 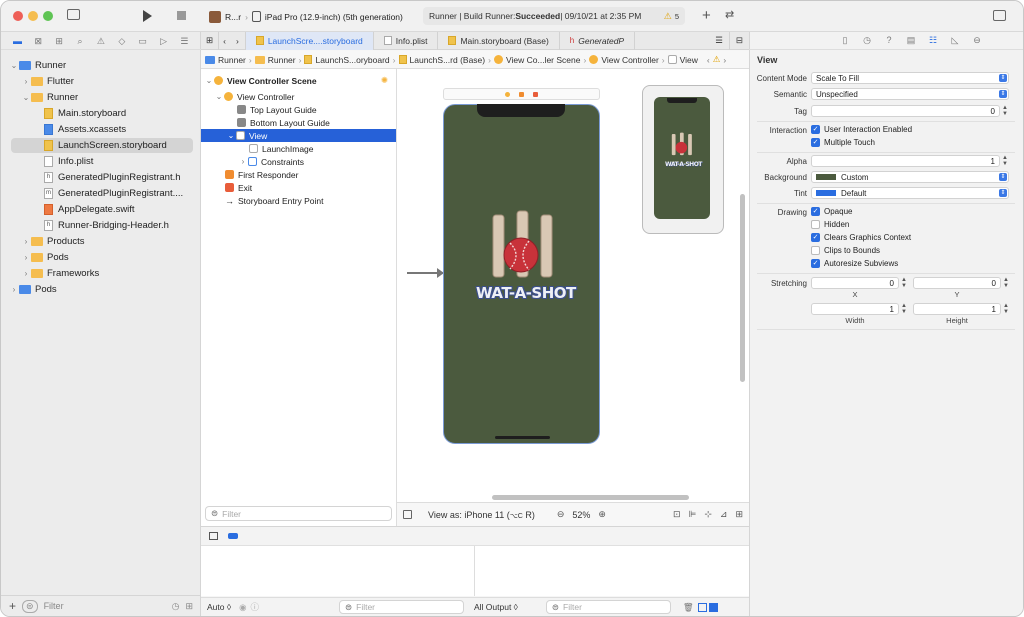 I want to click on inspector-toggle-icon, so click(x=999, y=15).